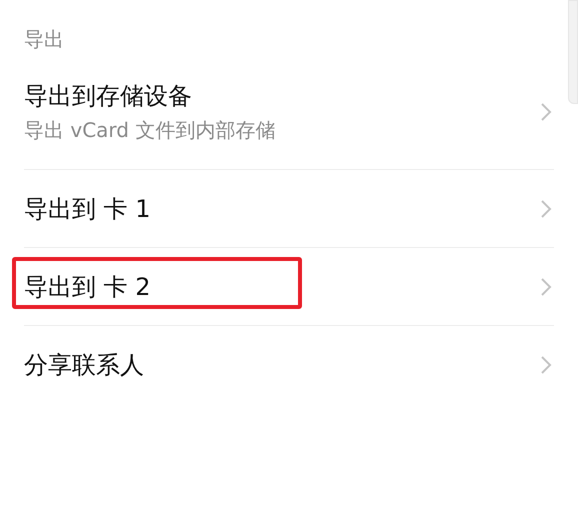 The width and height of the screenshot is (578, 517). What do you see at coordinates (289, 287) in the screenshot?
I see `list-item: 导出到 卡 2` at bounding box center [289, 287].